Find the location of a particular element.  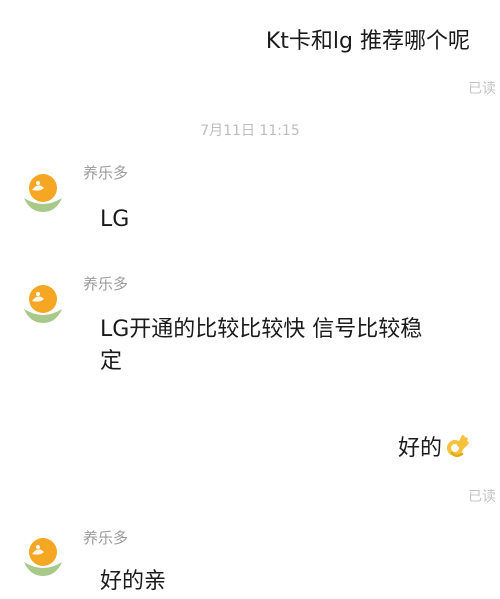

message-text: LG is located at coordinates (115, 219).